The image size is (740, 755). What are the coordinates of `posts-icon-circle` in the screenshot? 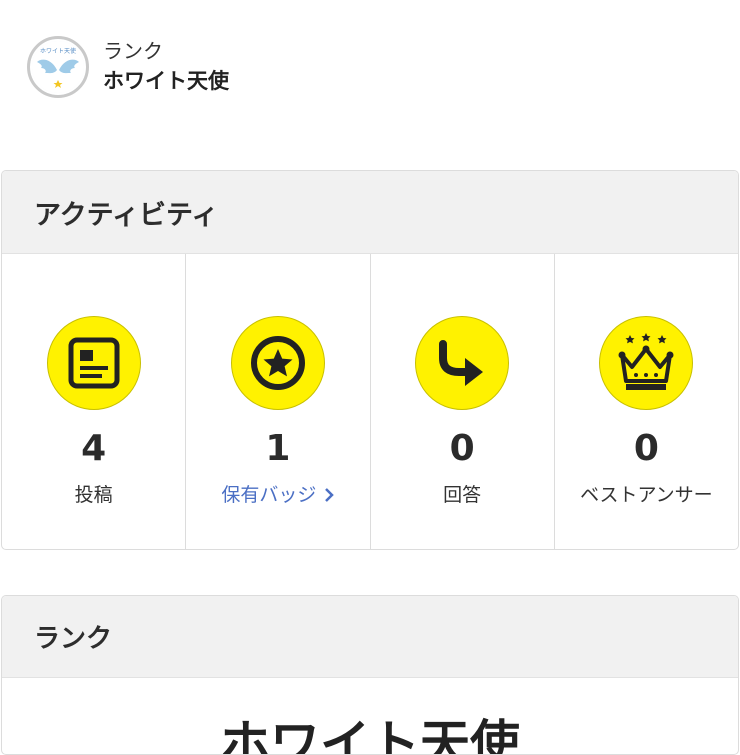 It's located at (93, 363).